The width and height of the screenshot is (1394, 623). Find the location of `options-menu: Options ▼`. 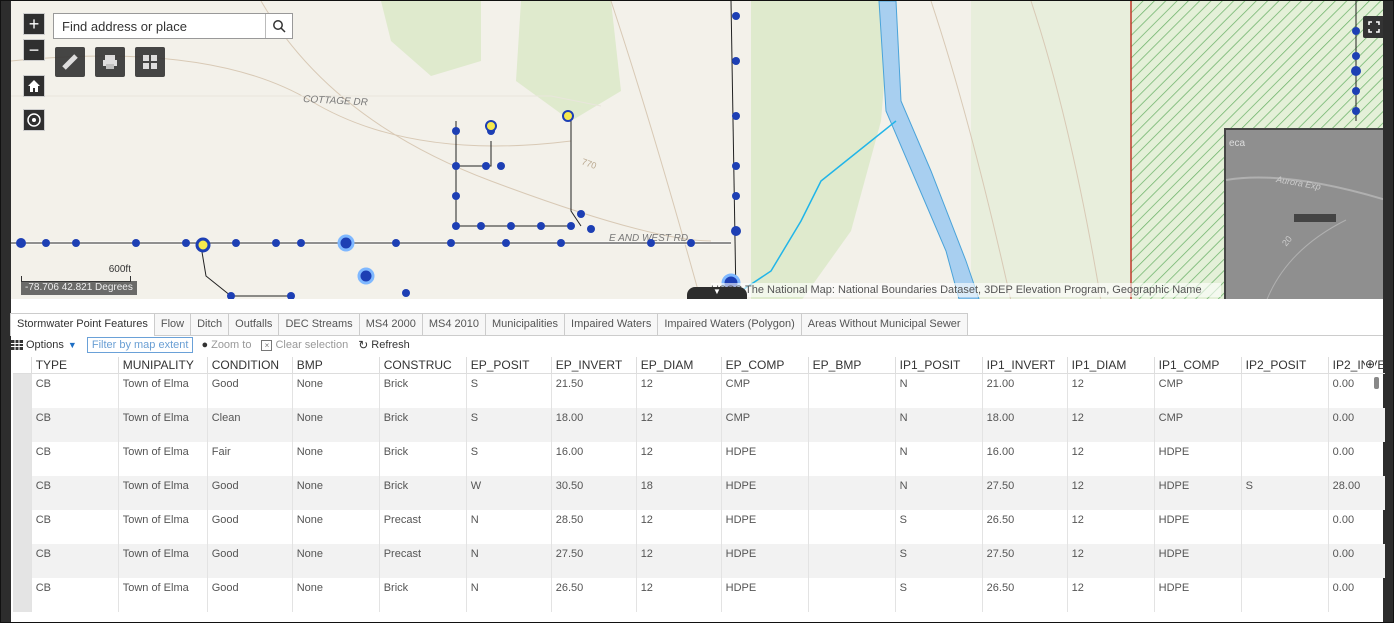

options-menu: Options ▼ is located at coordinates (44, 345).